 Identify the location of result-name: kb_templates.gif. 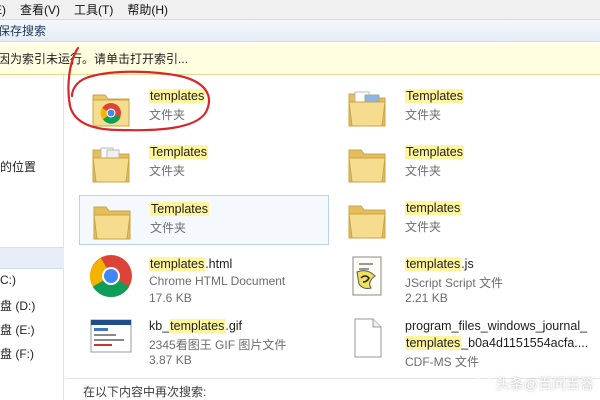
(196, 326).